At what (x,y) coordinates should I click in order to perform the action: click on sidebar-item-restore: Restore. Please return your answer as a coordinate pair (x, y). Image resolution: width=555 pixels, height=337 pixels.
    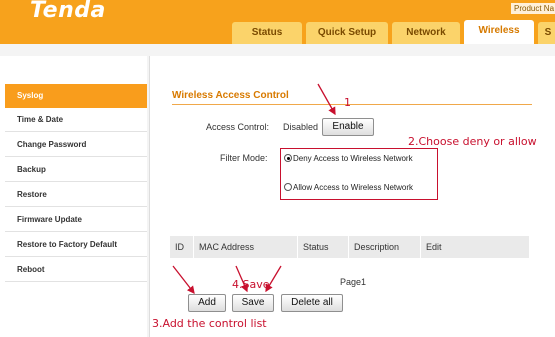
    Looking at the image, I should click on (76, 195).